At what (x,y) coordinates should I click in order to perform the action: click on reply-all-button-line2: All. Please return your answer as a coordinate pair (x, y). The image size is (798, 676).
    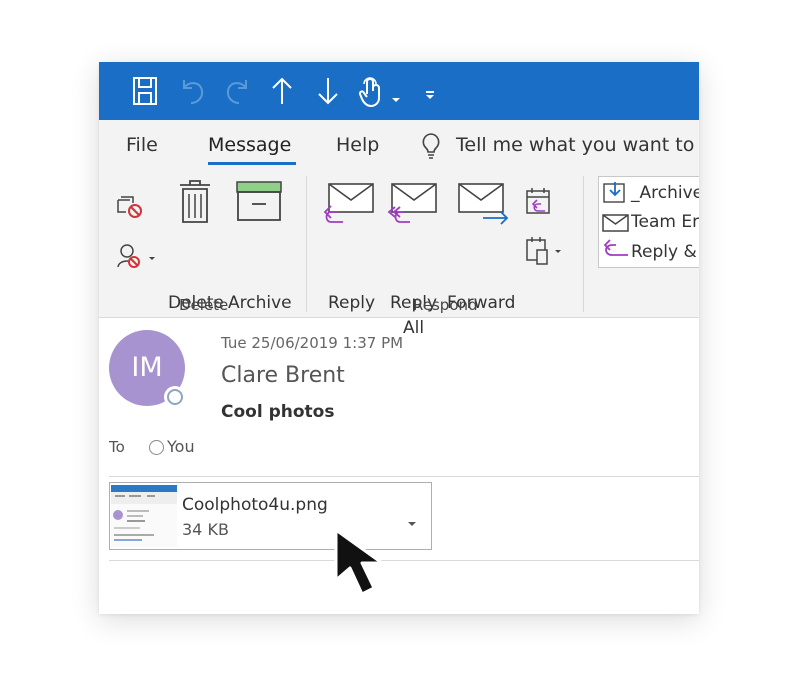
    Looking at the image, I should click on (413, 328).